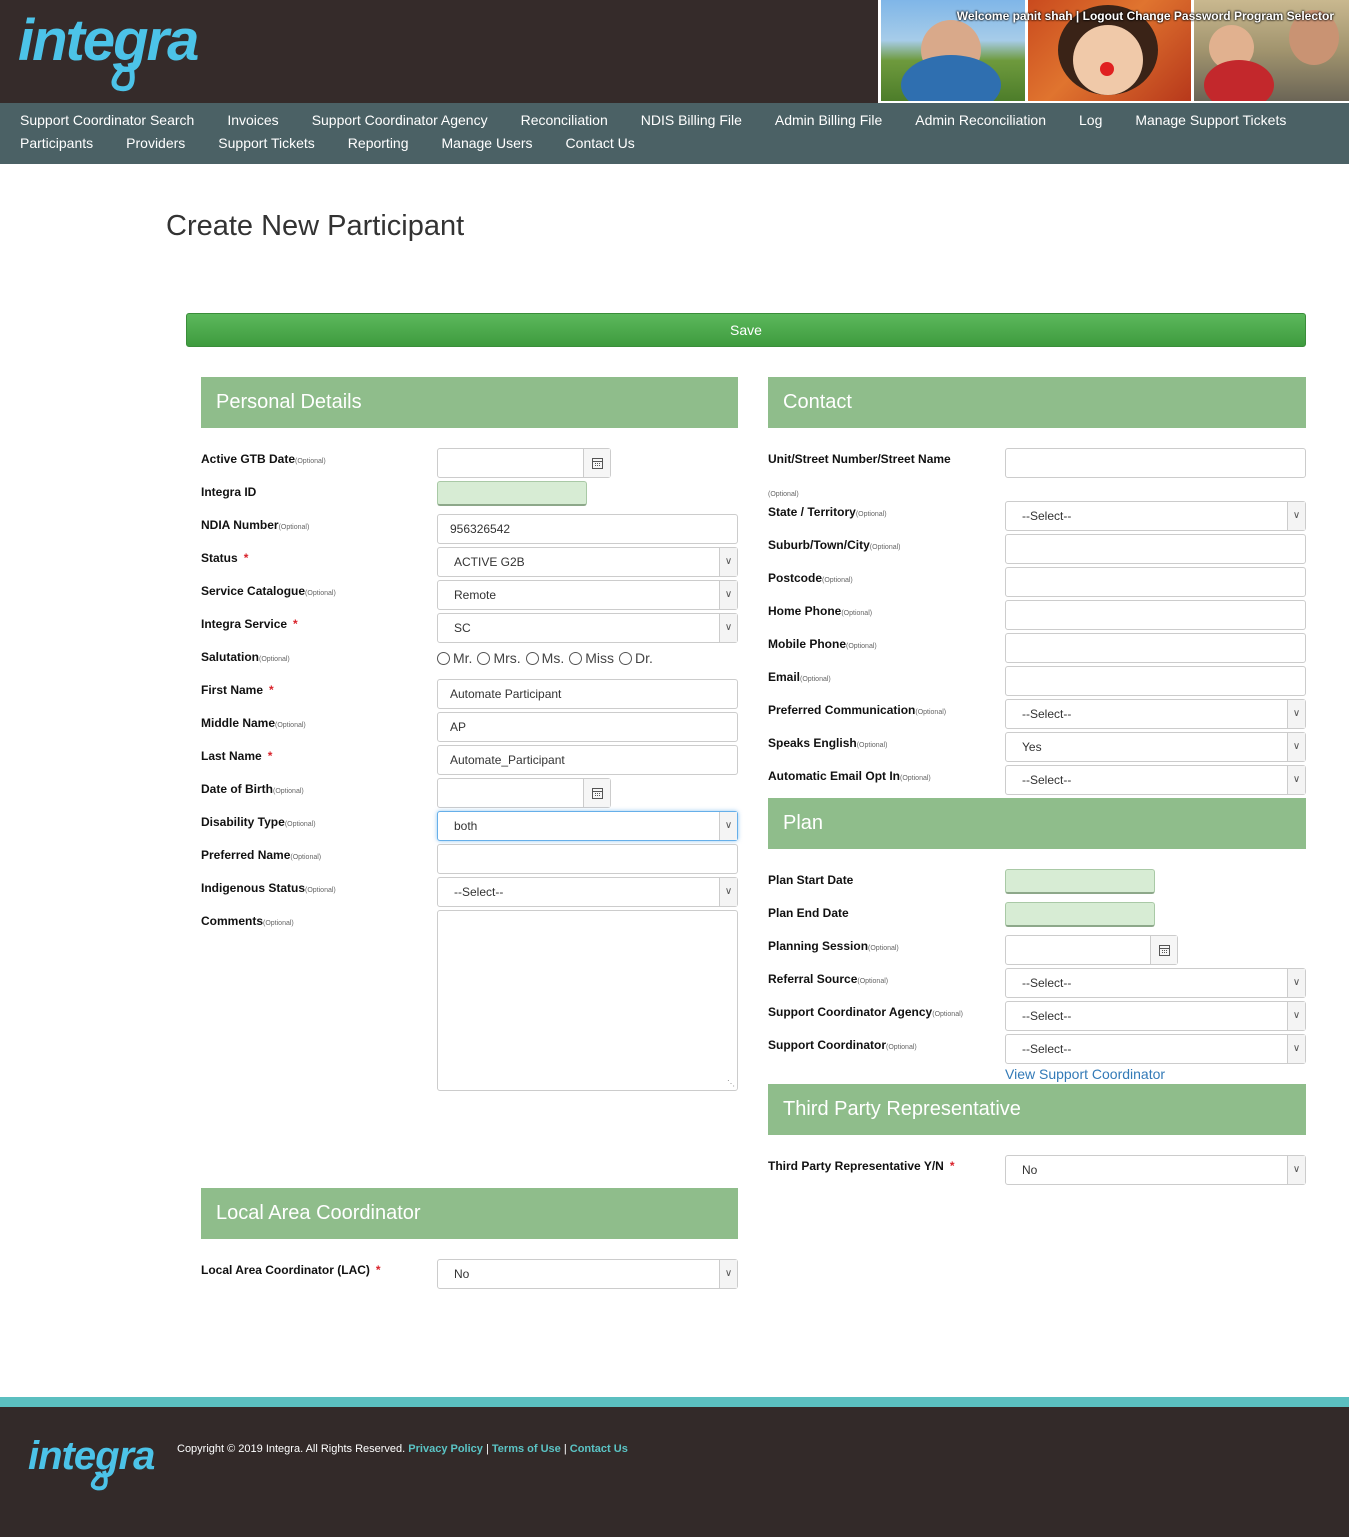 The width and height of the screenshot is (1349, 1537). What do you see at coordinates (378, 143) in the screenshot?
I see `nav-reporting: Reporting` at bounding box center [378, 143].